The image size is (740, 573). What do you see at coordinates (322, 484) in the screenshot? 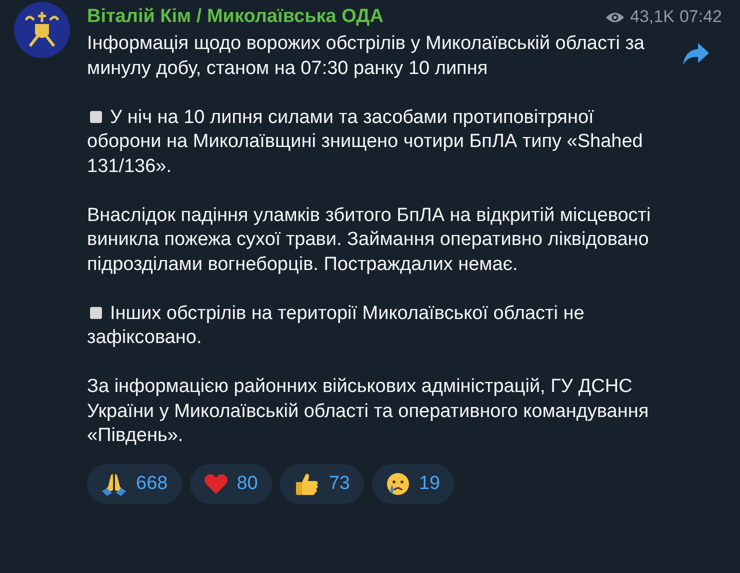
I see `reaction-button: 73` at bounding box center [322, 484].